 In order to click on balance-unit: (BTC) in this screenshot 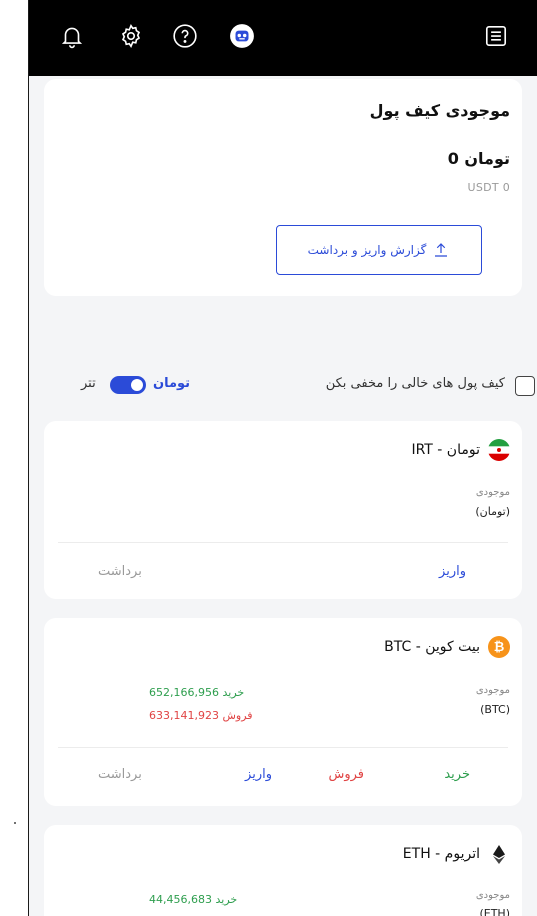, I will do `click(495, 709)`.